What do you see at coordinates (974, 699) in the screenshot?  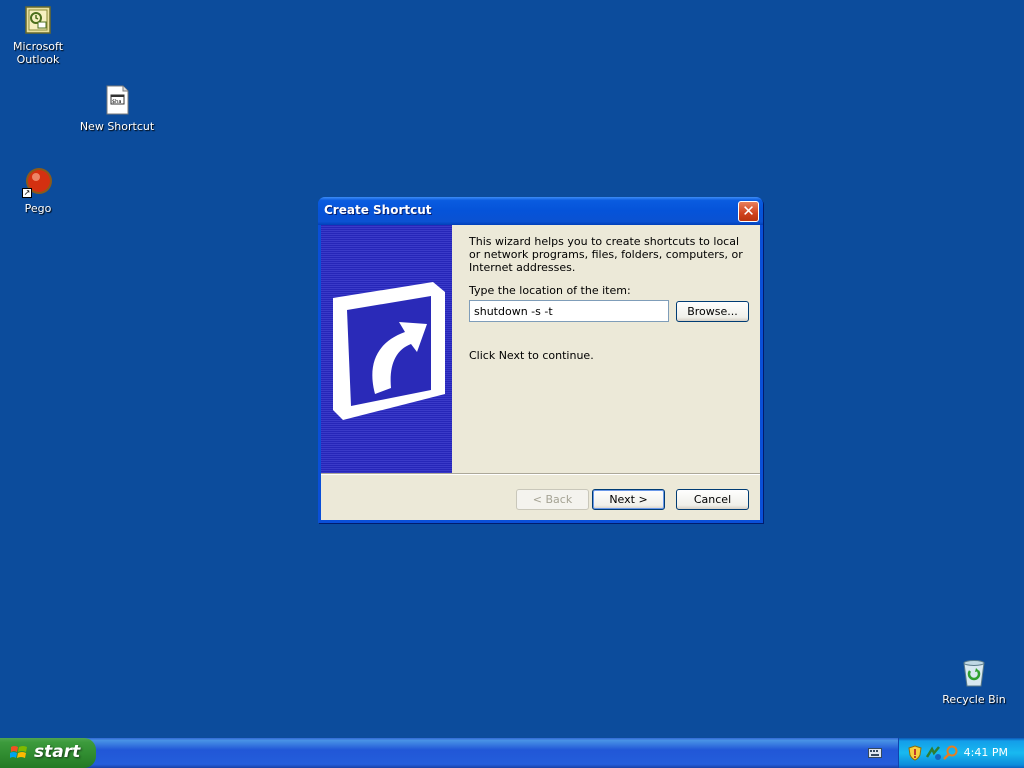 I see `desktop-icon-label: Recycle Bin` at bounding box center [974, 699].